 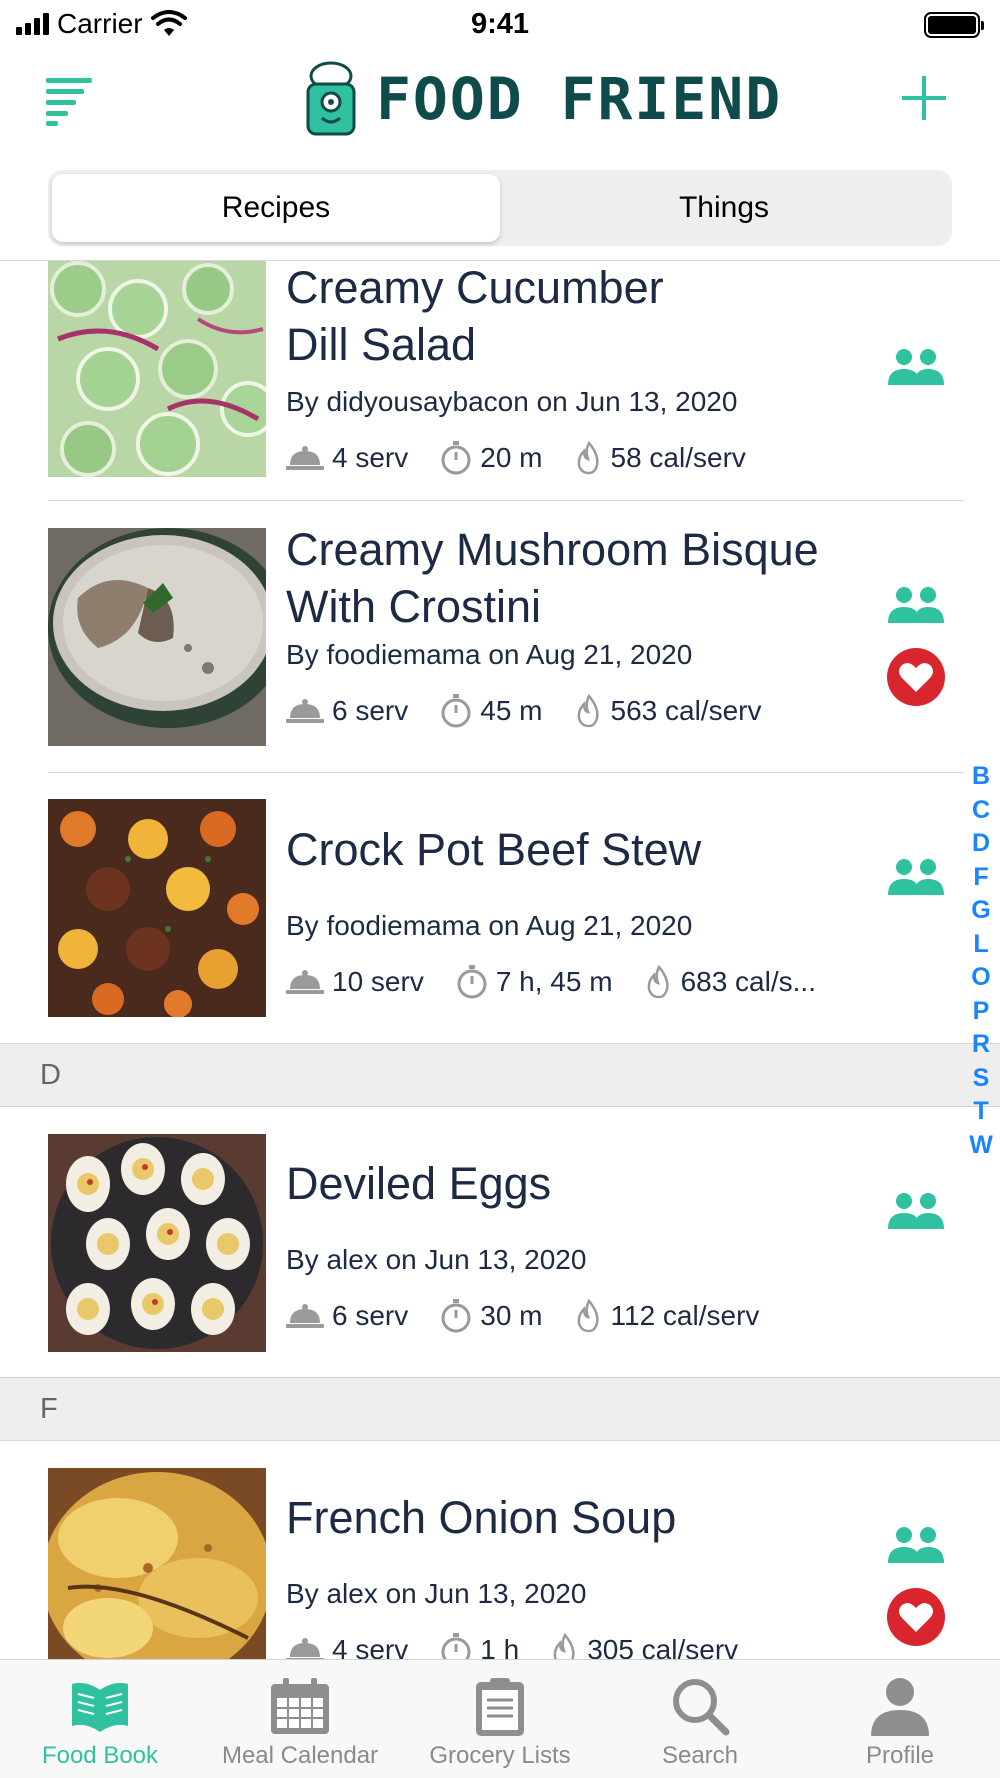 What do you see at coordinates (980, 945) in the screenshot?
I see `index-letter-l: L` at bounding box center [980, 945].